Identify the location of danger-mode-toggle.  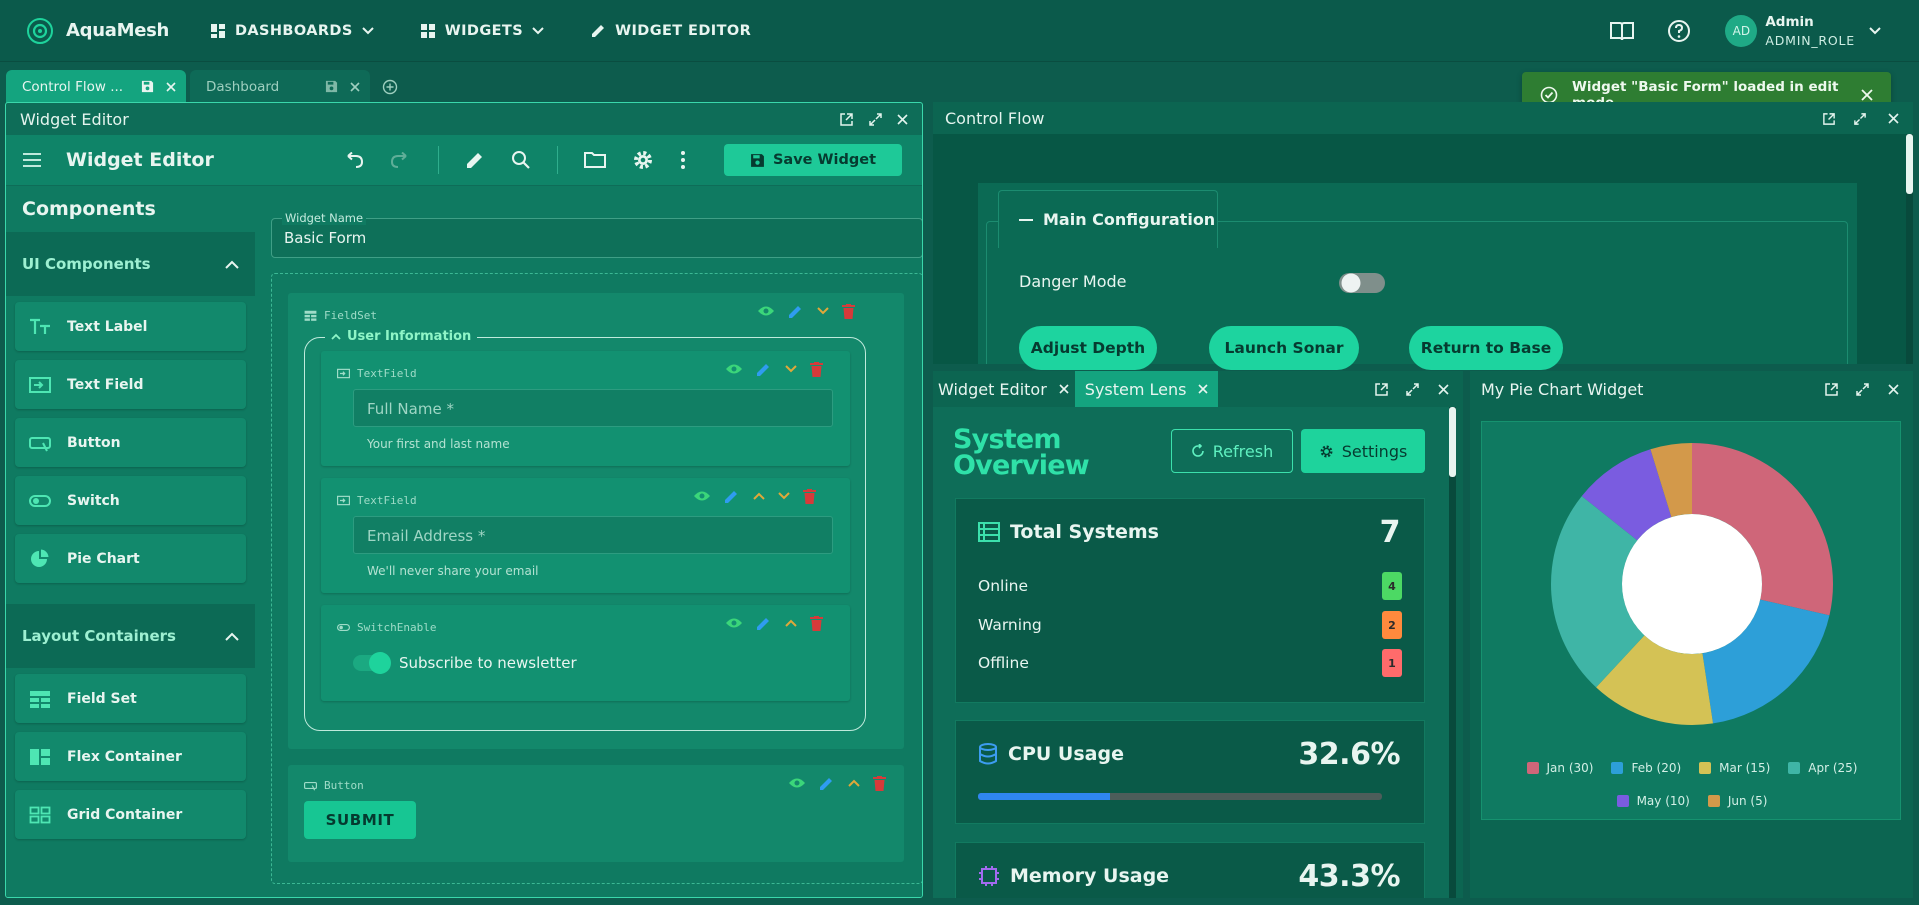
(1362, 283).